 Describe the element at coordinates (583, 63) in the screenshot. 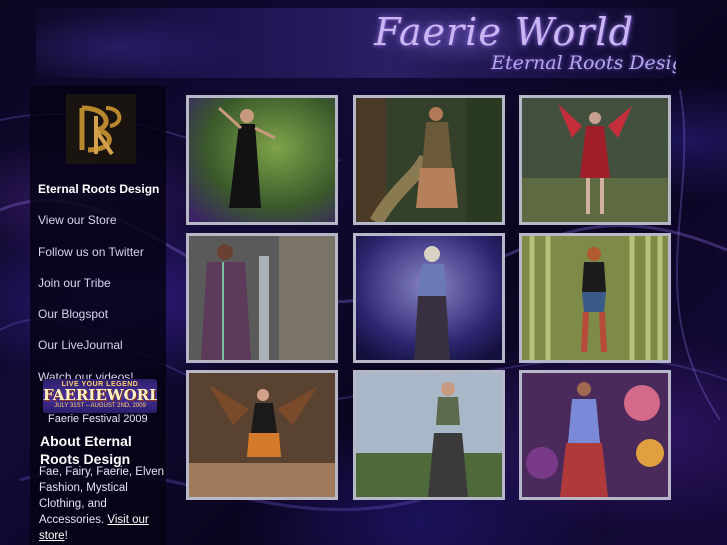

I see `banner-subtitle: Eternal Roots Design` at that location.